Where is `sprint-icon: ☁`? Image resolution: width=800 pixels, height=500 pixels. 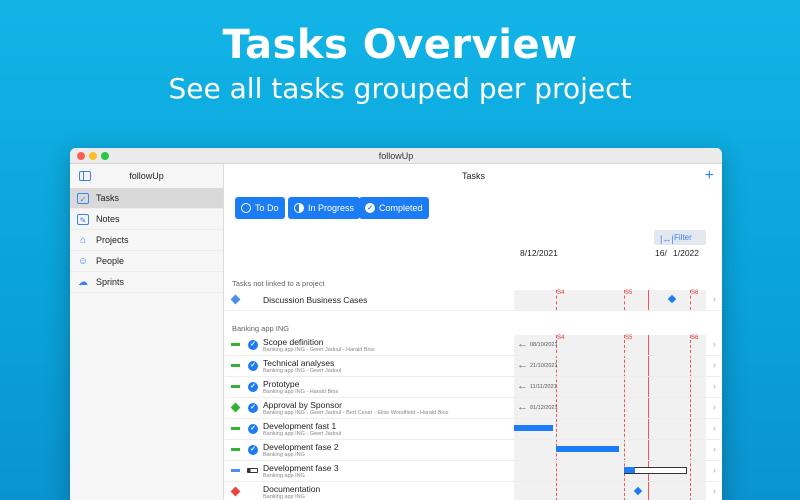 sprint-icon: ☁ is located at coordinates (83, 282).